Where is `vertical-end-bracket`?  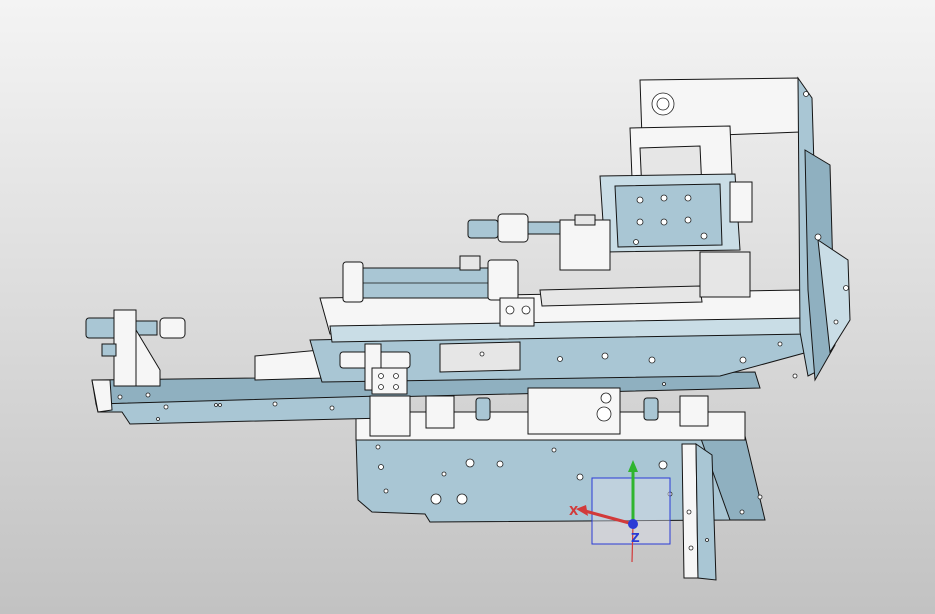
vertical-end-bracket is located at coordinates (699, 512).